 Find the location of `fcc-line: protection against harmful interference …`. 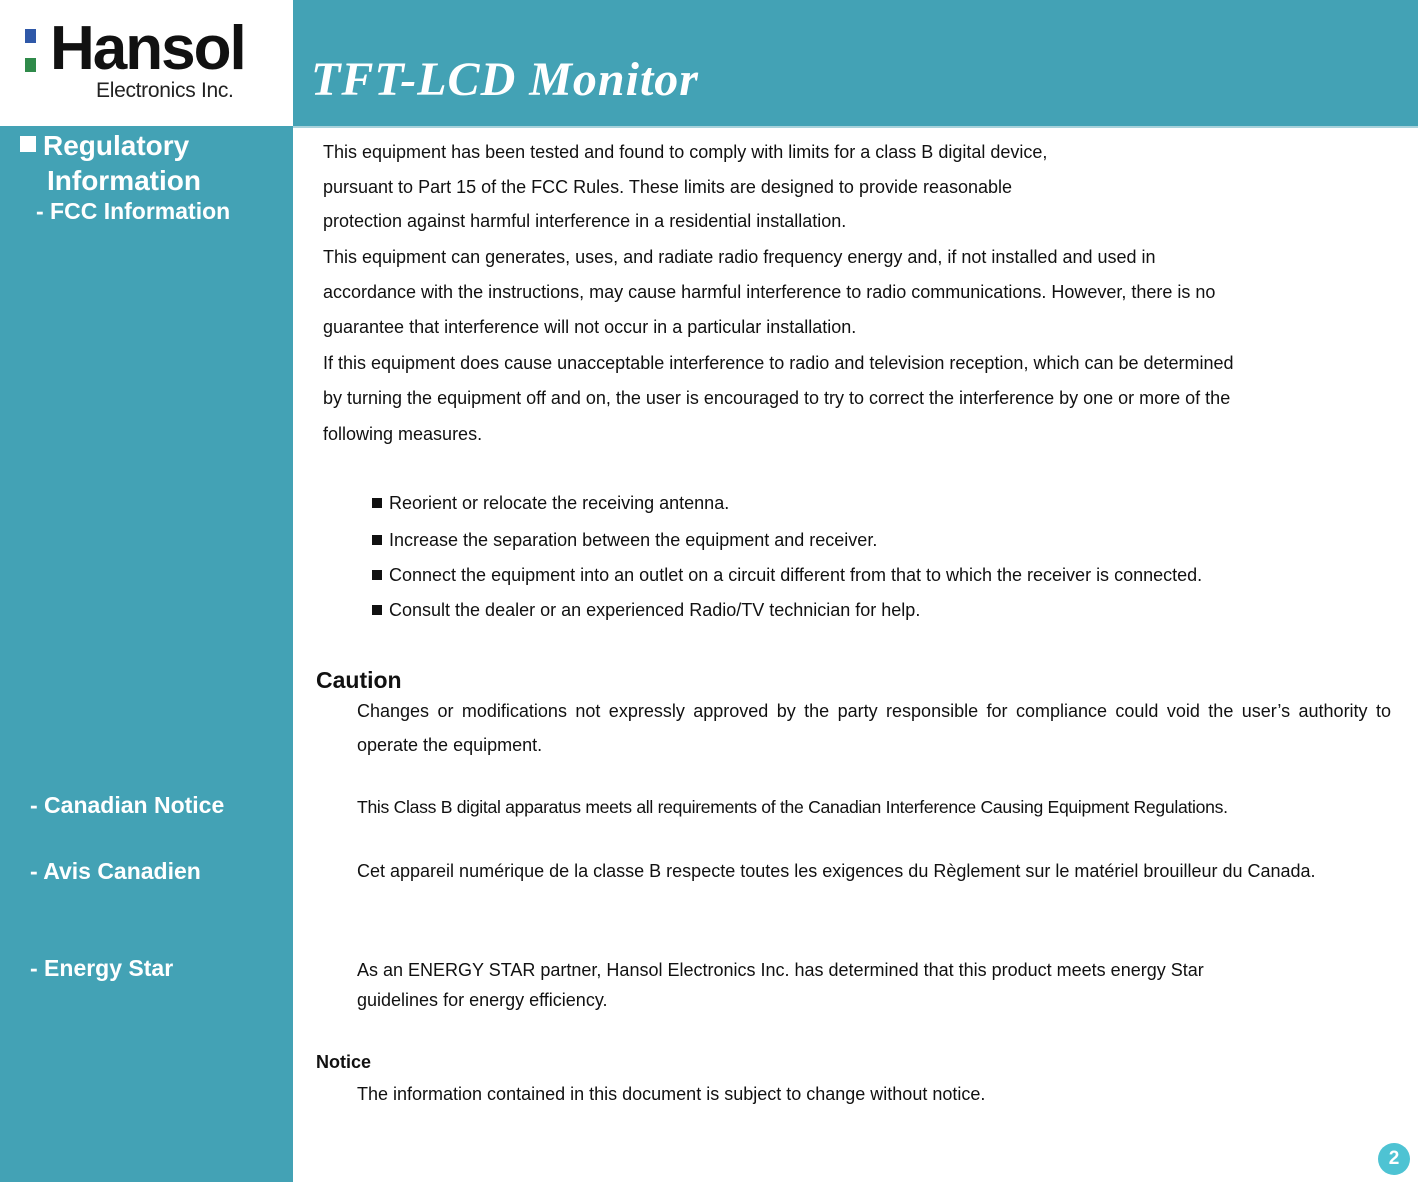

fcc-line: protection against harmful interference … is located at coordinates (585, 221).